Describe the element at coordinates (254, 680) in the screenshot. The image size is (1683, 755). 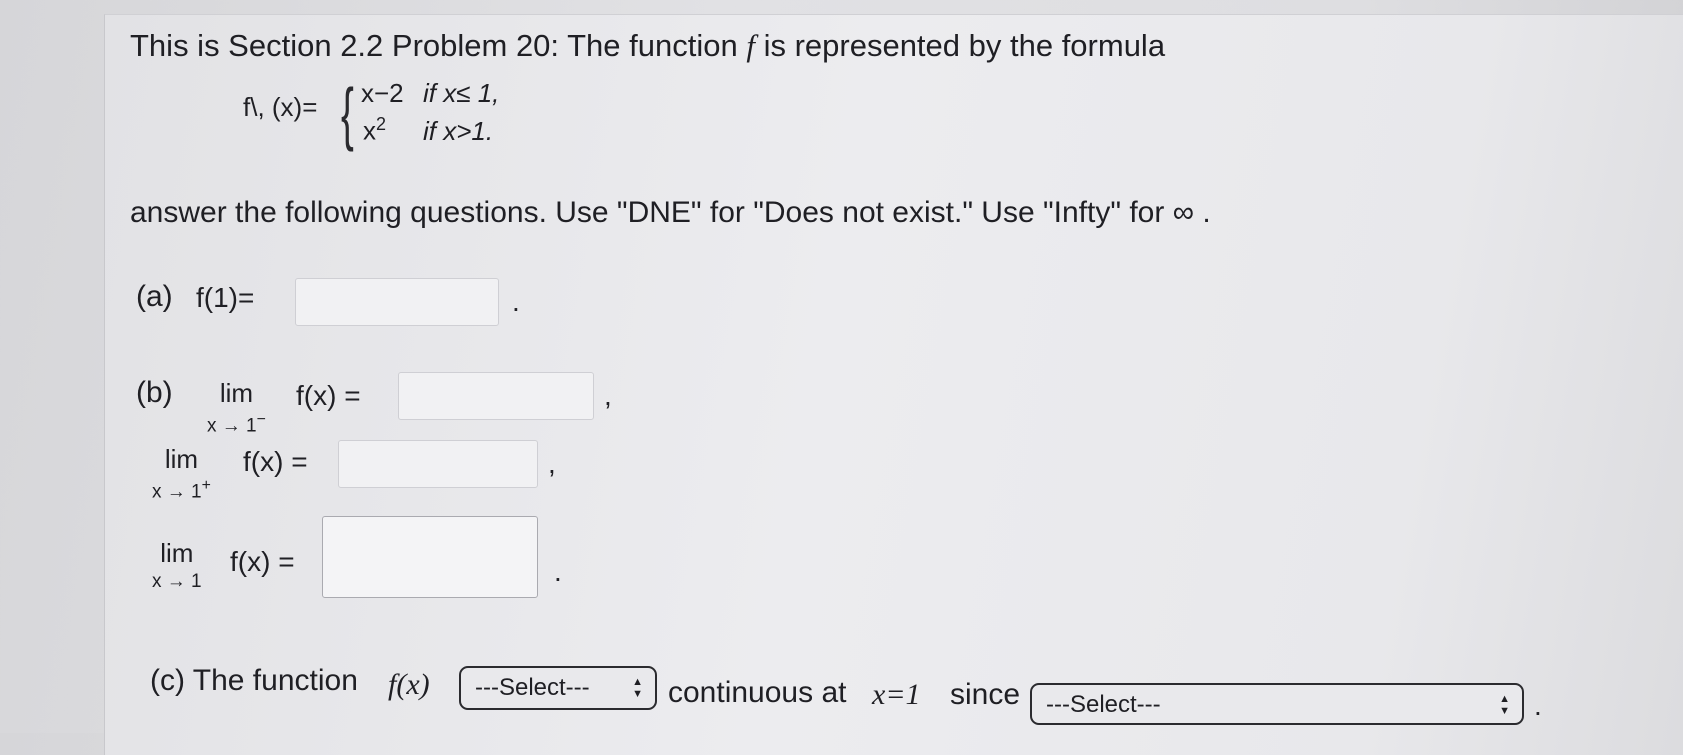
I see `part-c-label: (c) The function` at that location.